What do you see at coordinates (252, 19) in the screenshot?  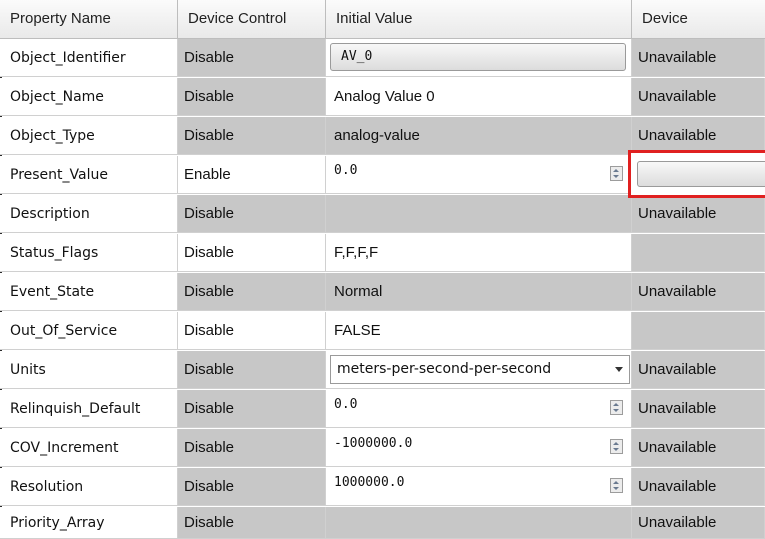 I see `header-device-control: Device Control` at bounding box center [252, 19].